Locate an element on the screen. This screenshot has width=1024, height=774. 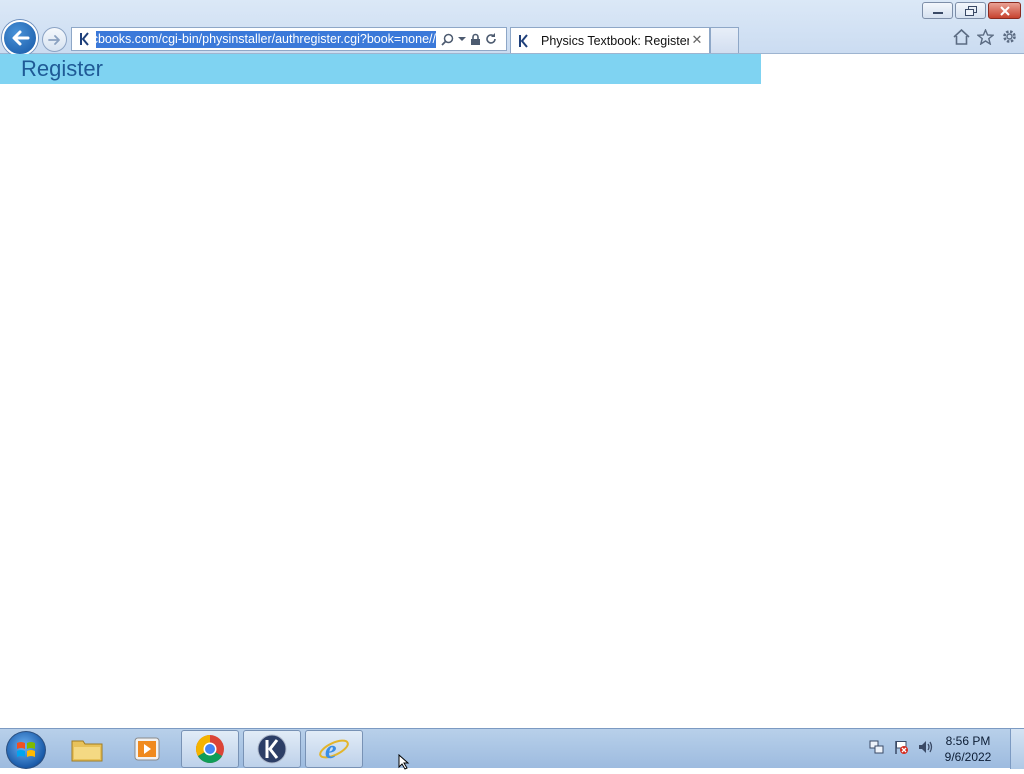
kiosk-app-icon is located at coordinates (272, 749).